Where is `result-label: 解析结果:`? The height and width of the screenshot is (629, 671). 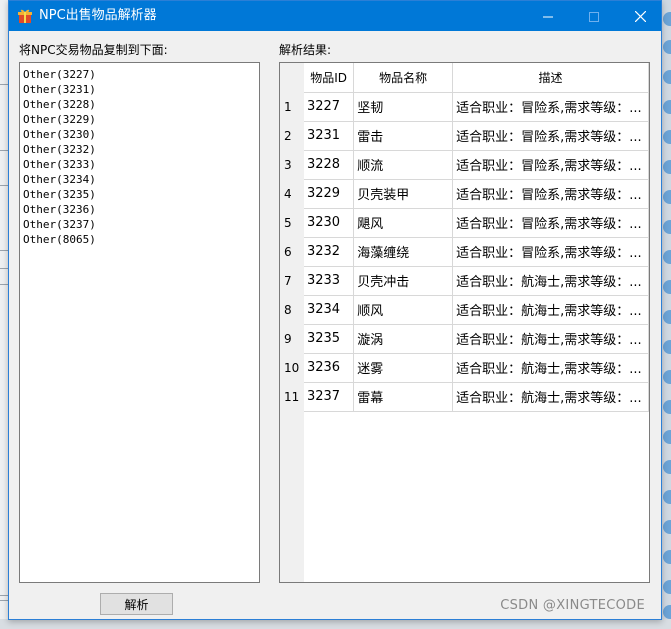
result-label: 解析结果: is located at coordinates (305, 50).